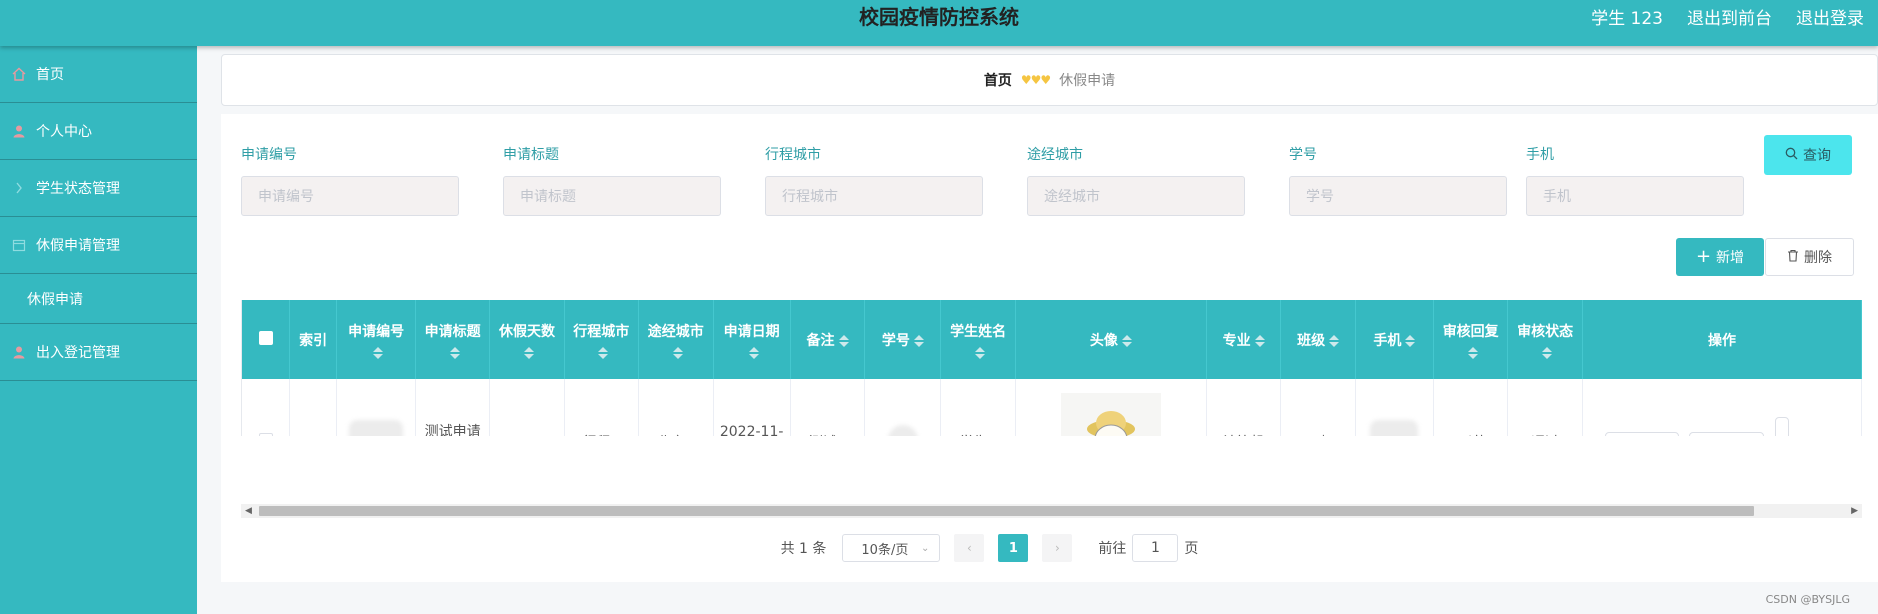 This screenshot has width=1878, height=614. What do you see at coordinates (1398, 196) in the screenshot?
I see `student-no-input: 学号` at bounding box center [1398, 196].